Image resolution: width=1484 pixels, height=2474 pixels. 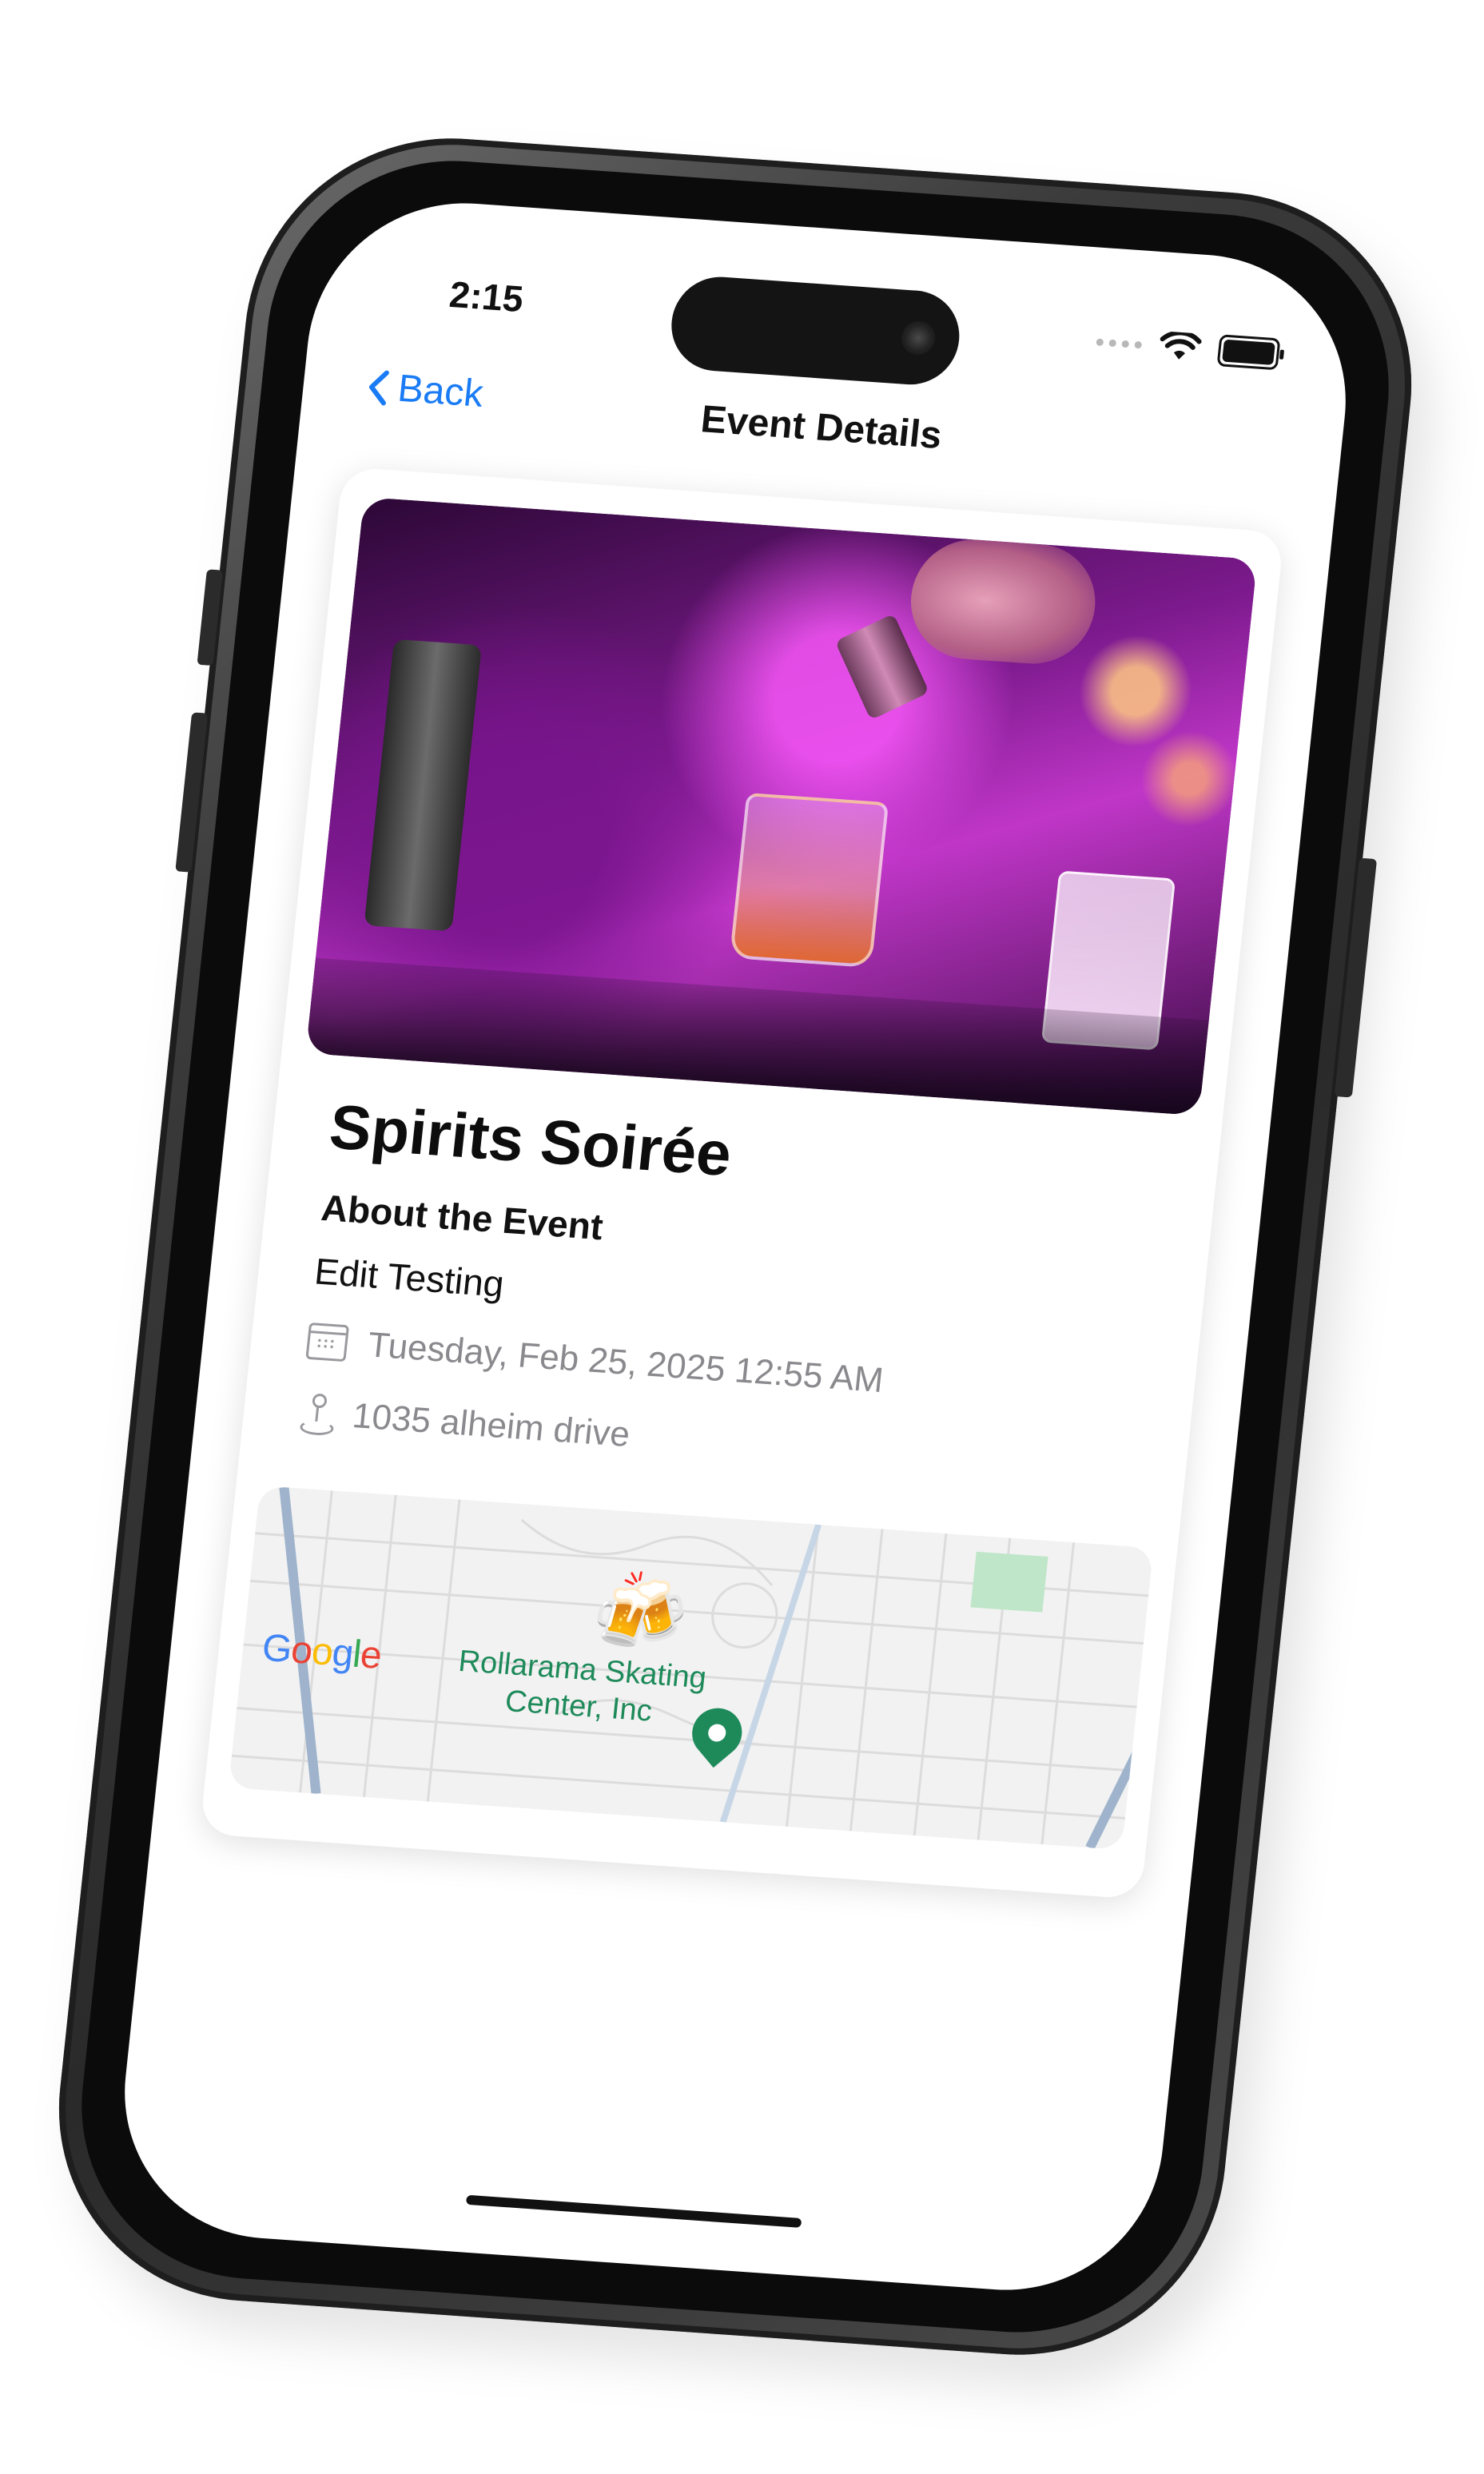 What do you see at coordinates (322, 1651) in the screenshot?
I see `google-logo: Google` at bounding box center [322, 1651].